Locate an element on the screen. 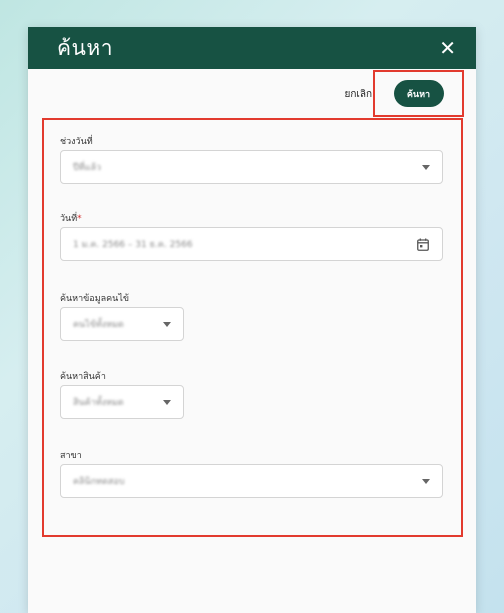 This screenshot has width=504, height=613. product-search-select: สินค้าทั้งหมด is located at coordinates (122, 402).